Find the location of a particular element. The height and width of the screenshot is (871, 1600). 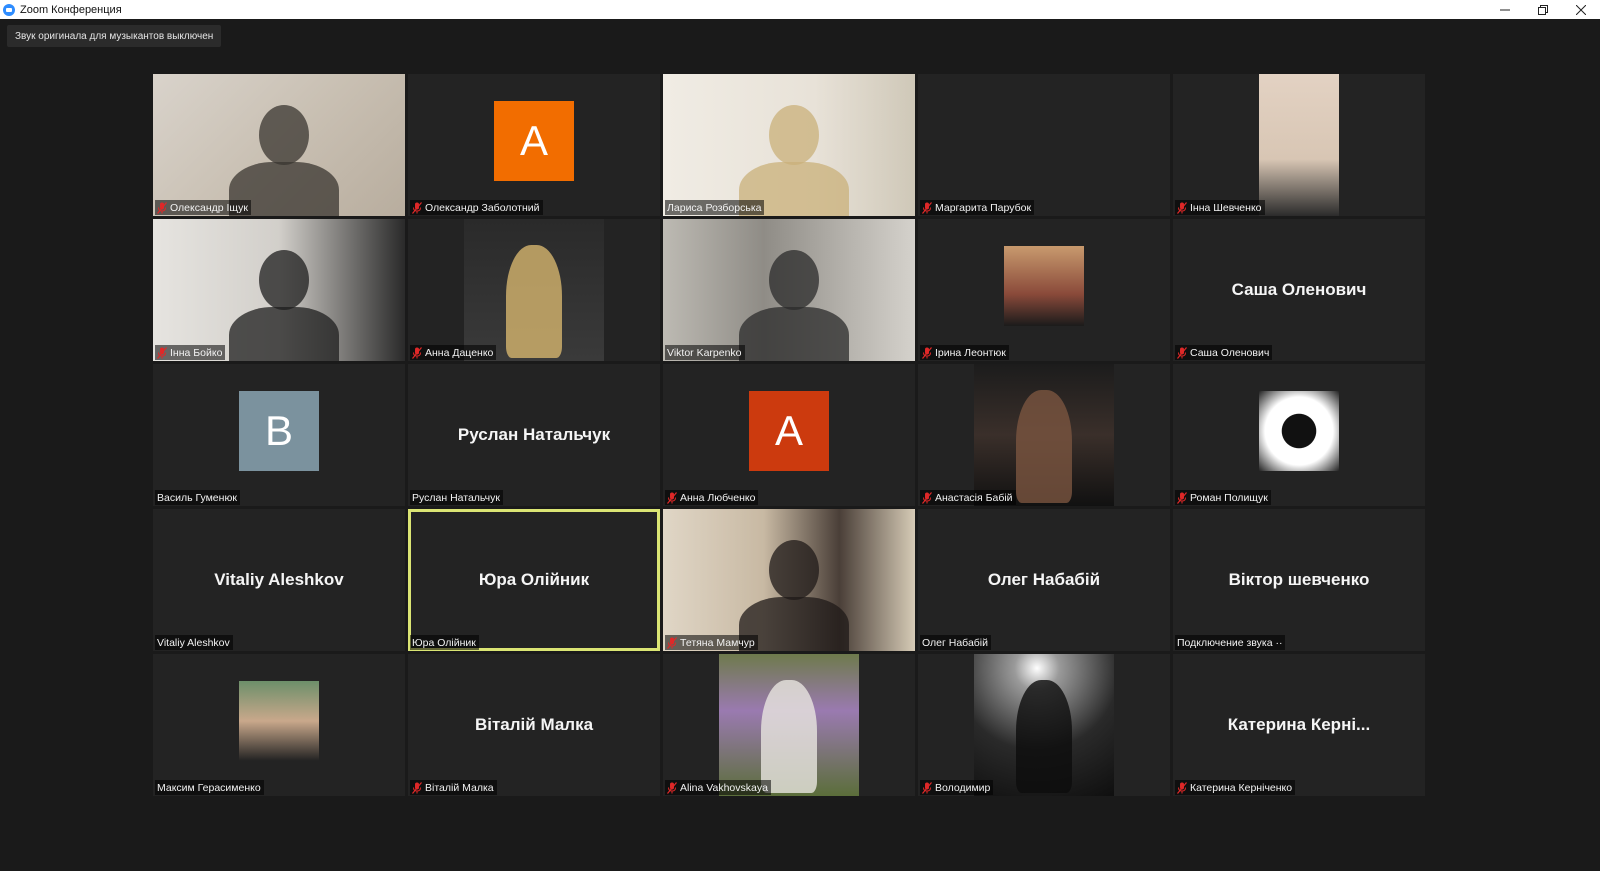

participant-tile: Олександр Іщук is located at coordinates (279, 145).